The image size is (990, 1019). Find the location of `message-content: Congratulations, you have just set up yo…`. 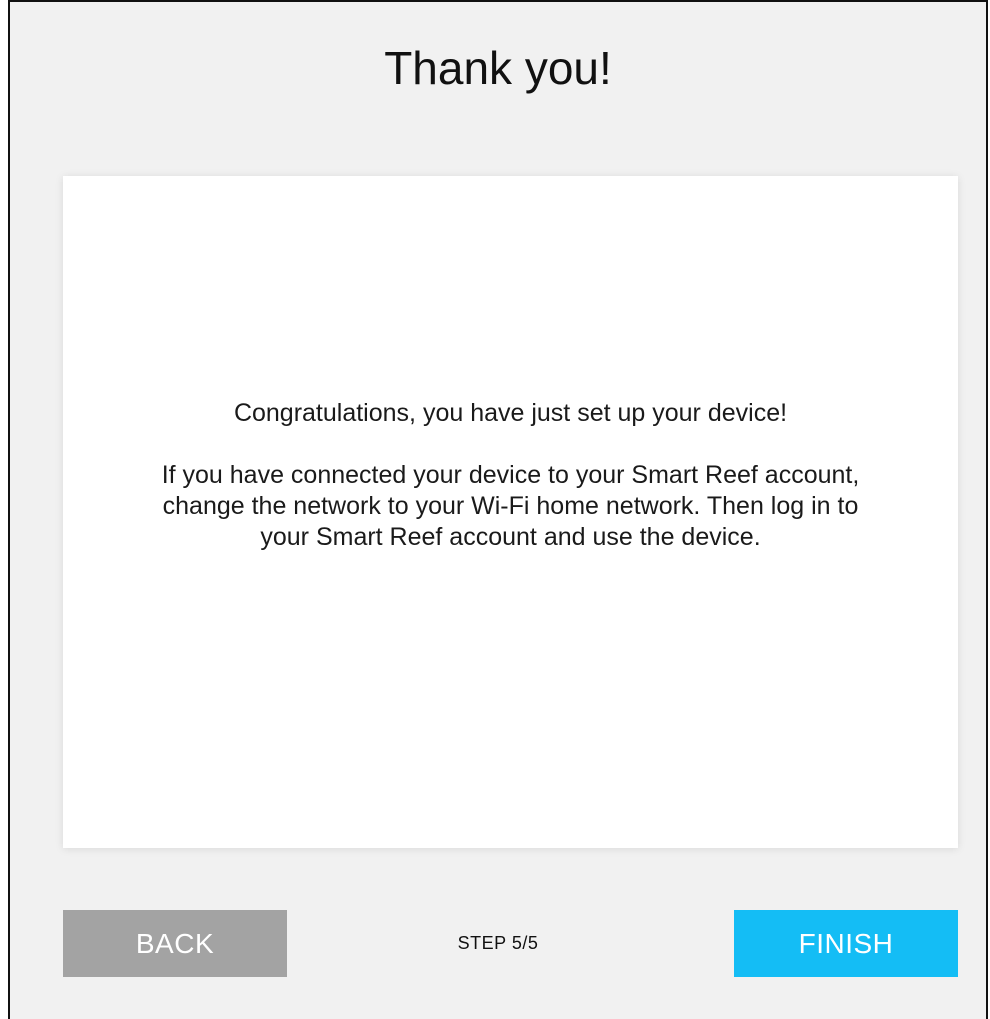

message-content: Congratulations, you have just set up yo… is located at coordinates (510, 475).